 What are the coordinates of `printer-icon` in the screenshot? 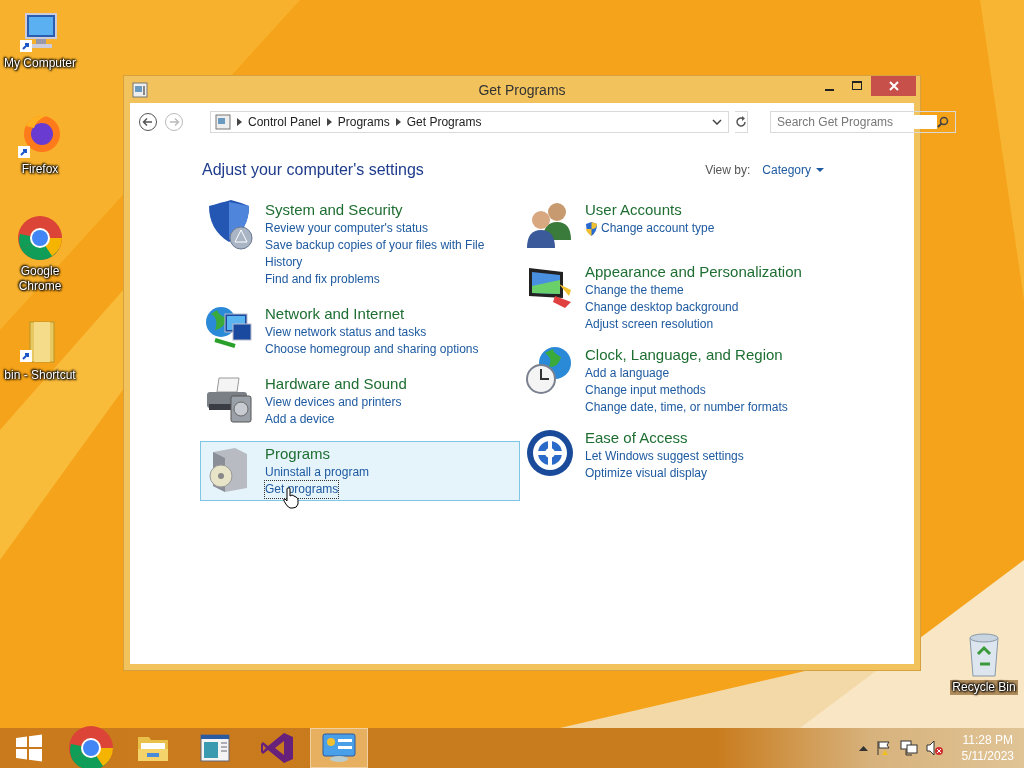 It's located at (230, 399).